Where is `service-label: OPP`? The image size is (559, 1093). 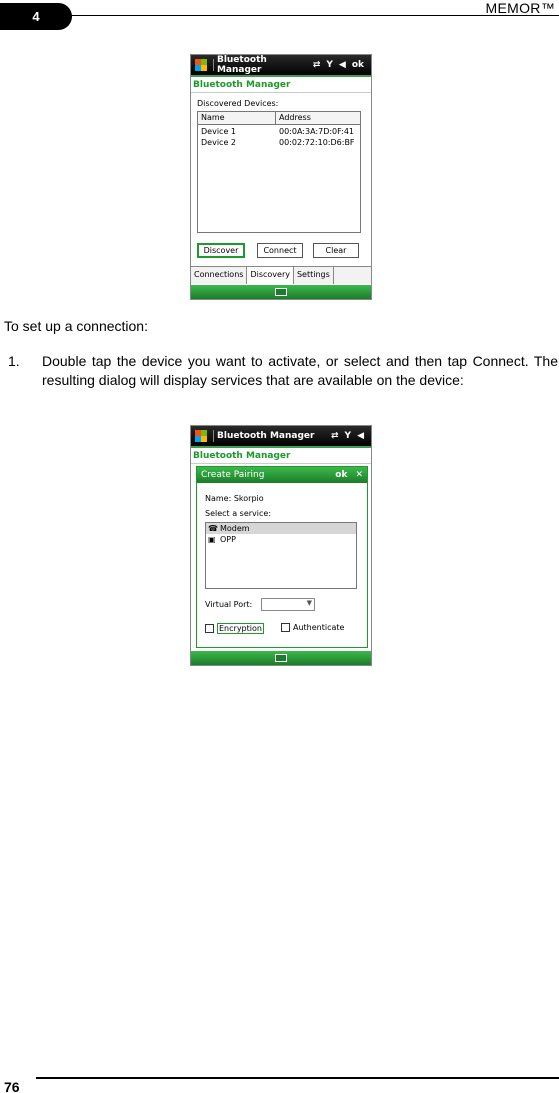 service-label: OPP is located at coordinates (228, 539).